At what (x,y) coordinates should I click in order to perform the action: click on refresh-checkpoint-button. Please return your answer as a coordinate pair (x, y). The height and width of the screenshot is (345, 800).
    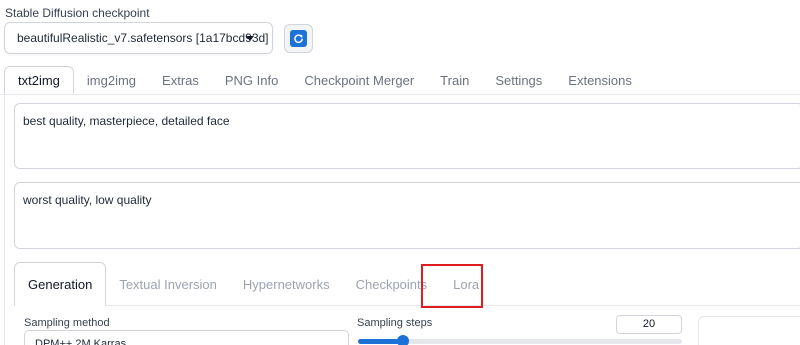
    Looking at the image, I should click on (298, 38).